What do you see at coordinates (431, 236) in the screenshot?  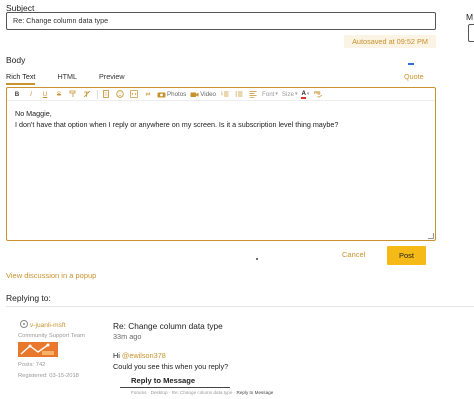 I see `resize-handle-icon` at bounding box center [431, 236].